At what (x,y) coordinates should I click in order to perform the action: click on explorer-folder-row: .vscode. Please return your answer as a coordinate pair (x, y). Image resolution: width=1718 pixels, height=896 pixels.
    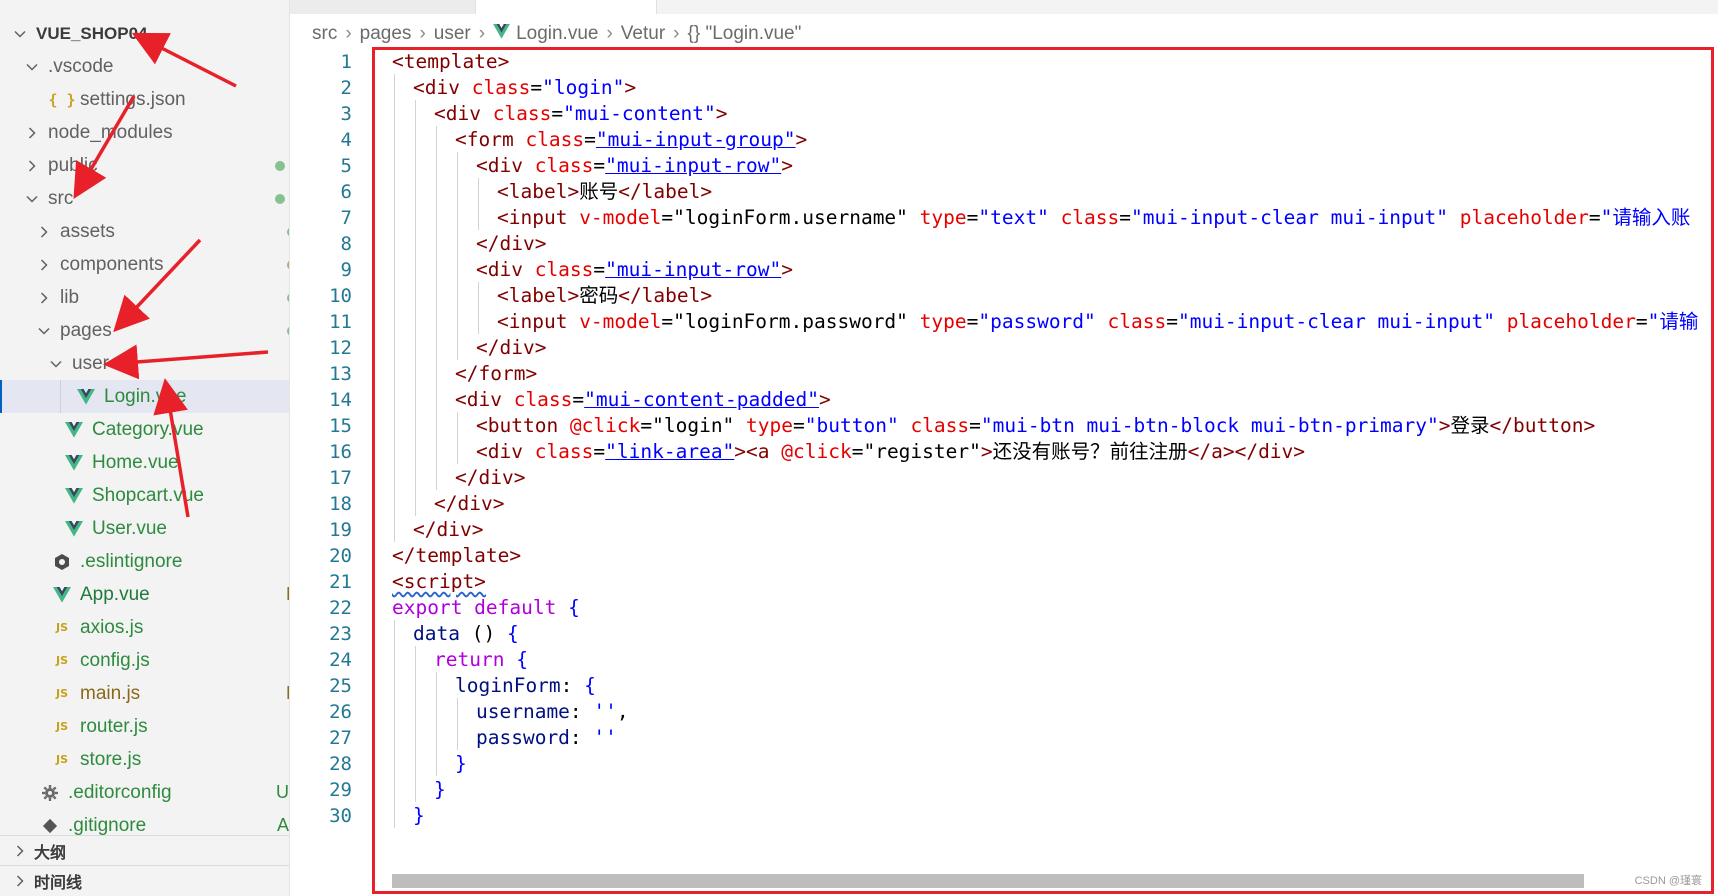
    Looking at the image, I should click on (144, 66).